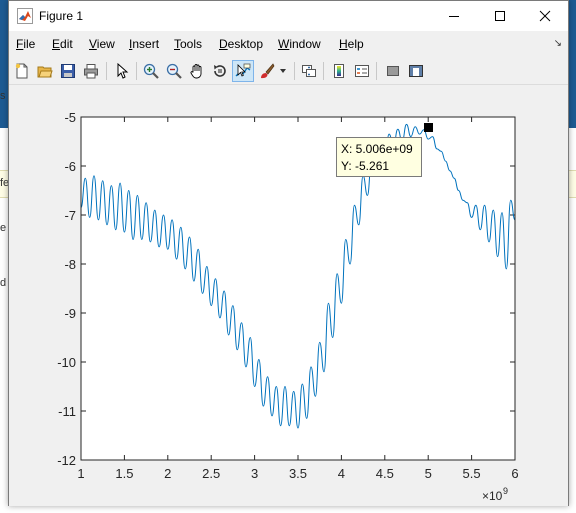 This screenshot has height=513, width=576. Describe the element at coordinates (211, 473) in the screenshot. I see `x-tick-label: 2.5` at that location.